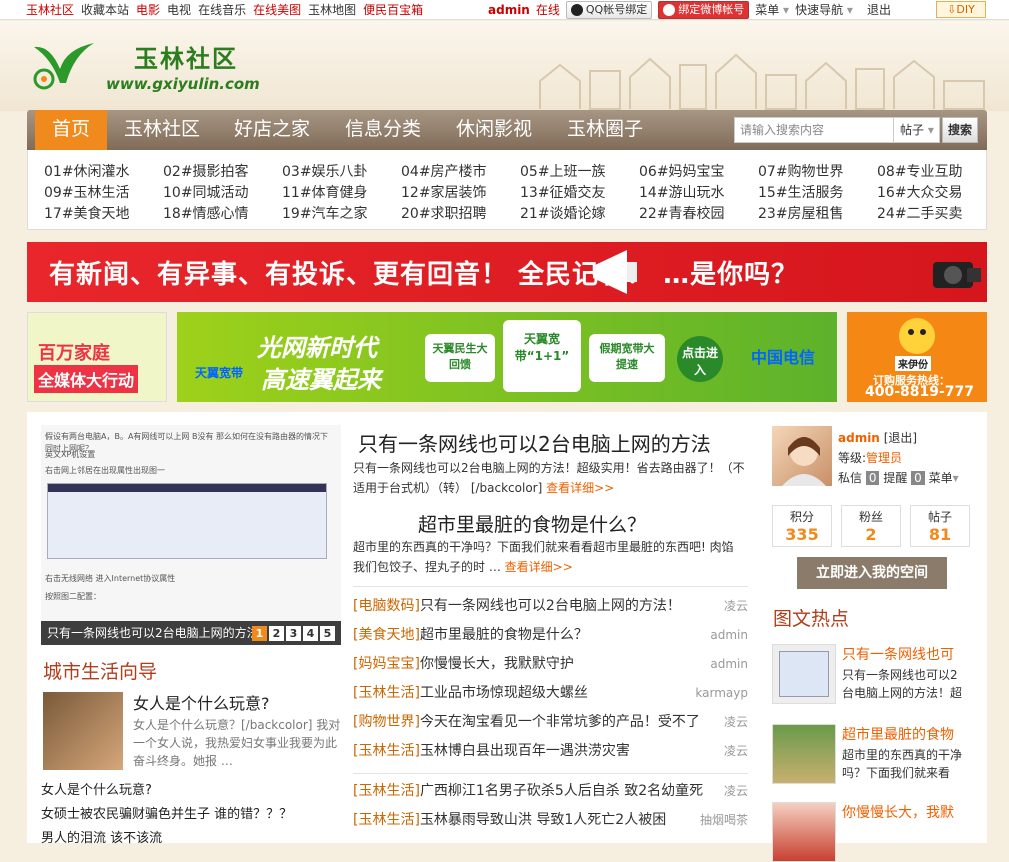 This screenshot has height=862, width=1009. Describe the element at coordinates (898, 812) in the screenshot. I see `hot-item-title: 你慢慢长大，我默` at that location.